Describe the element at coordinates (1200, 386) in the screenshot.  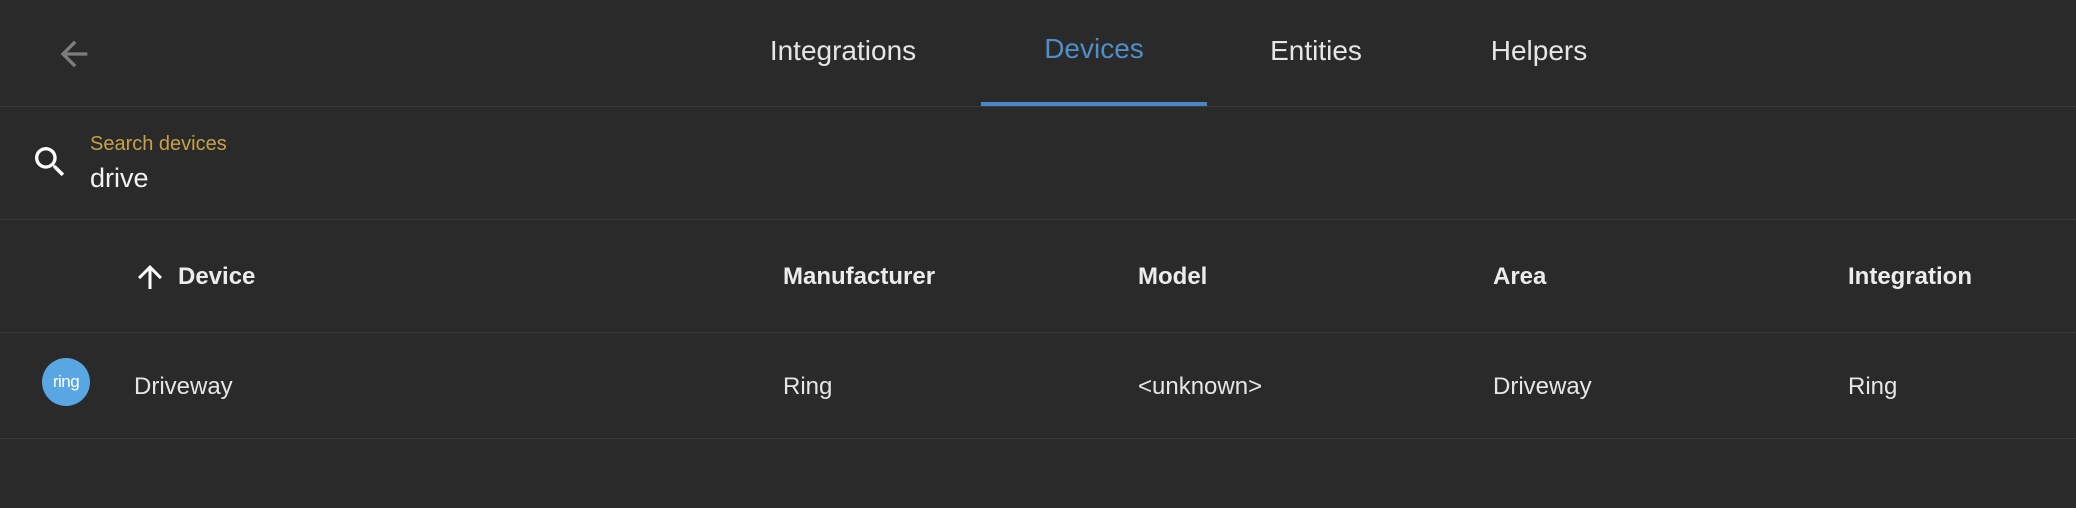
I see `cell-model: <unknown>` at that location.